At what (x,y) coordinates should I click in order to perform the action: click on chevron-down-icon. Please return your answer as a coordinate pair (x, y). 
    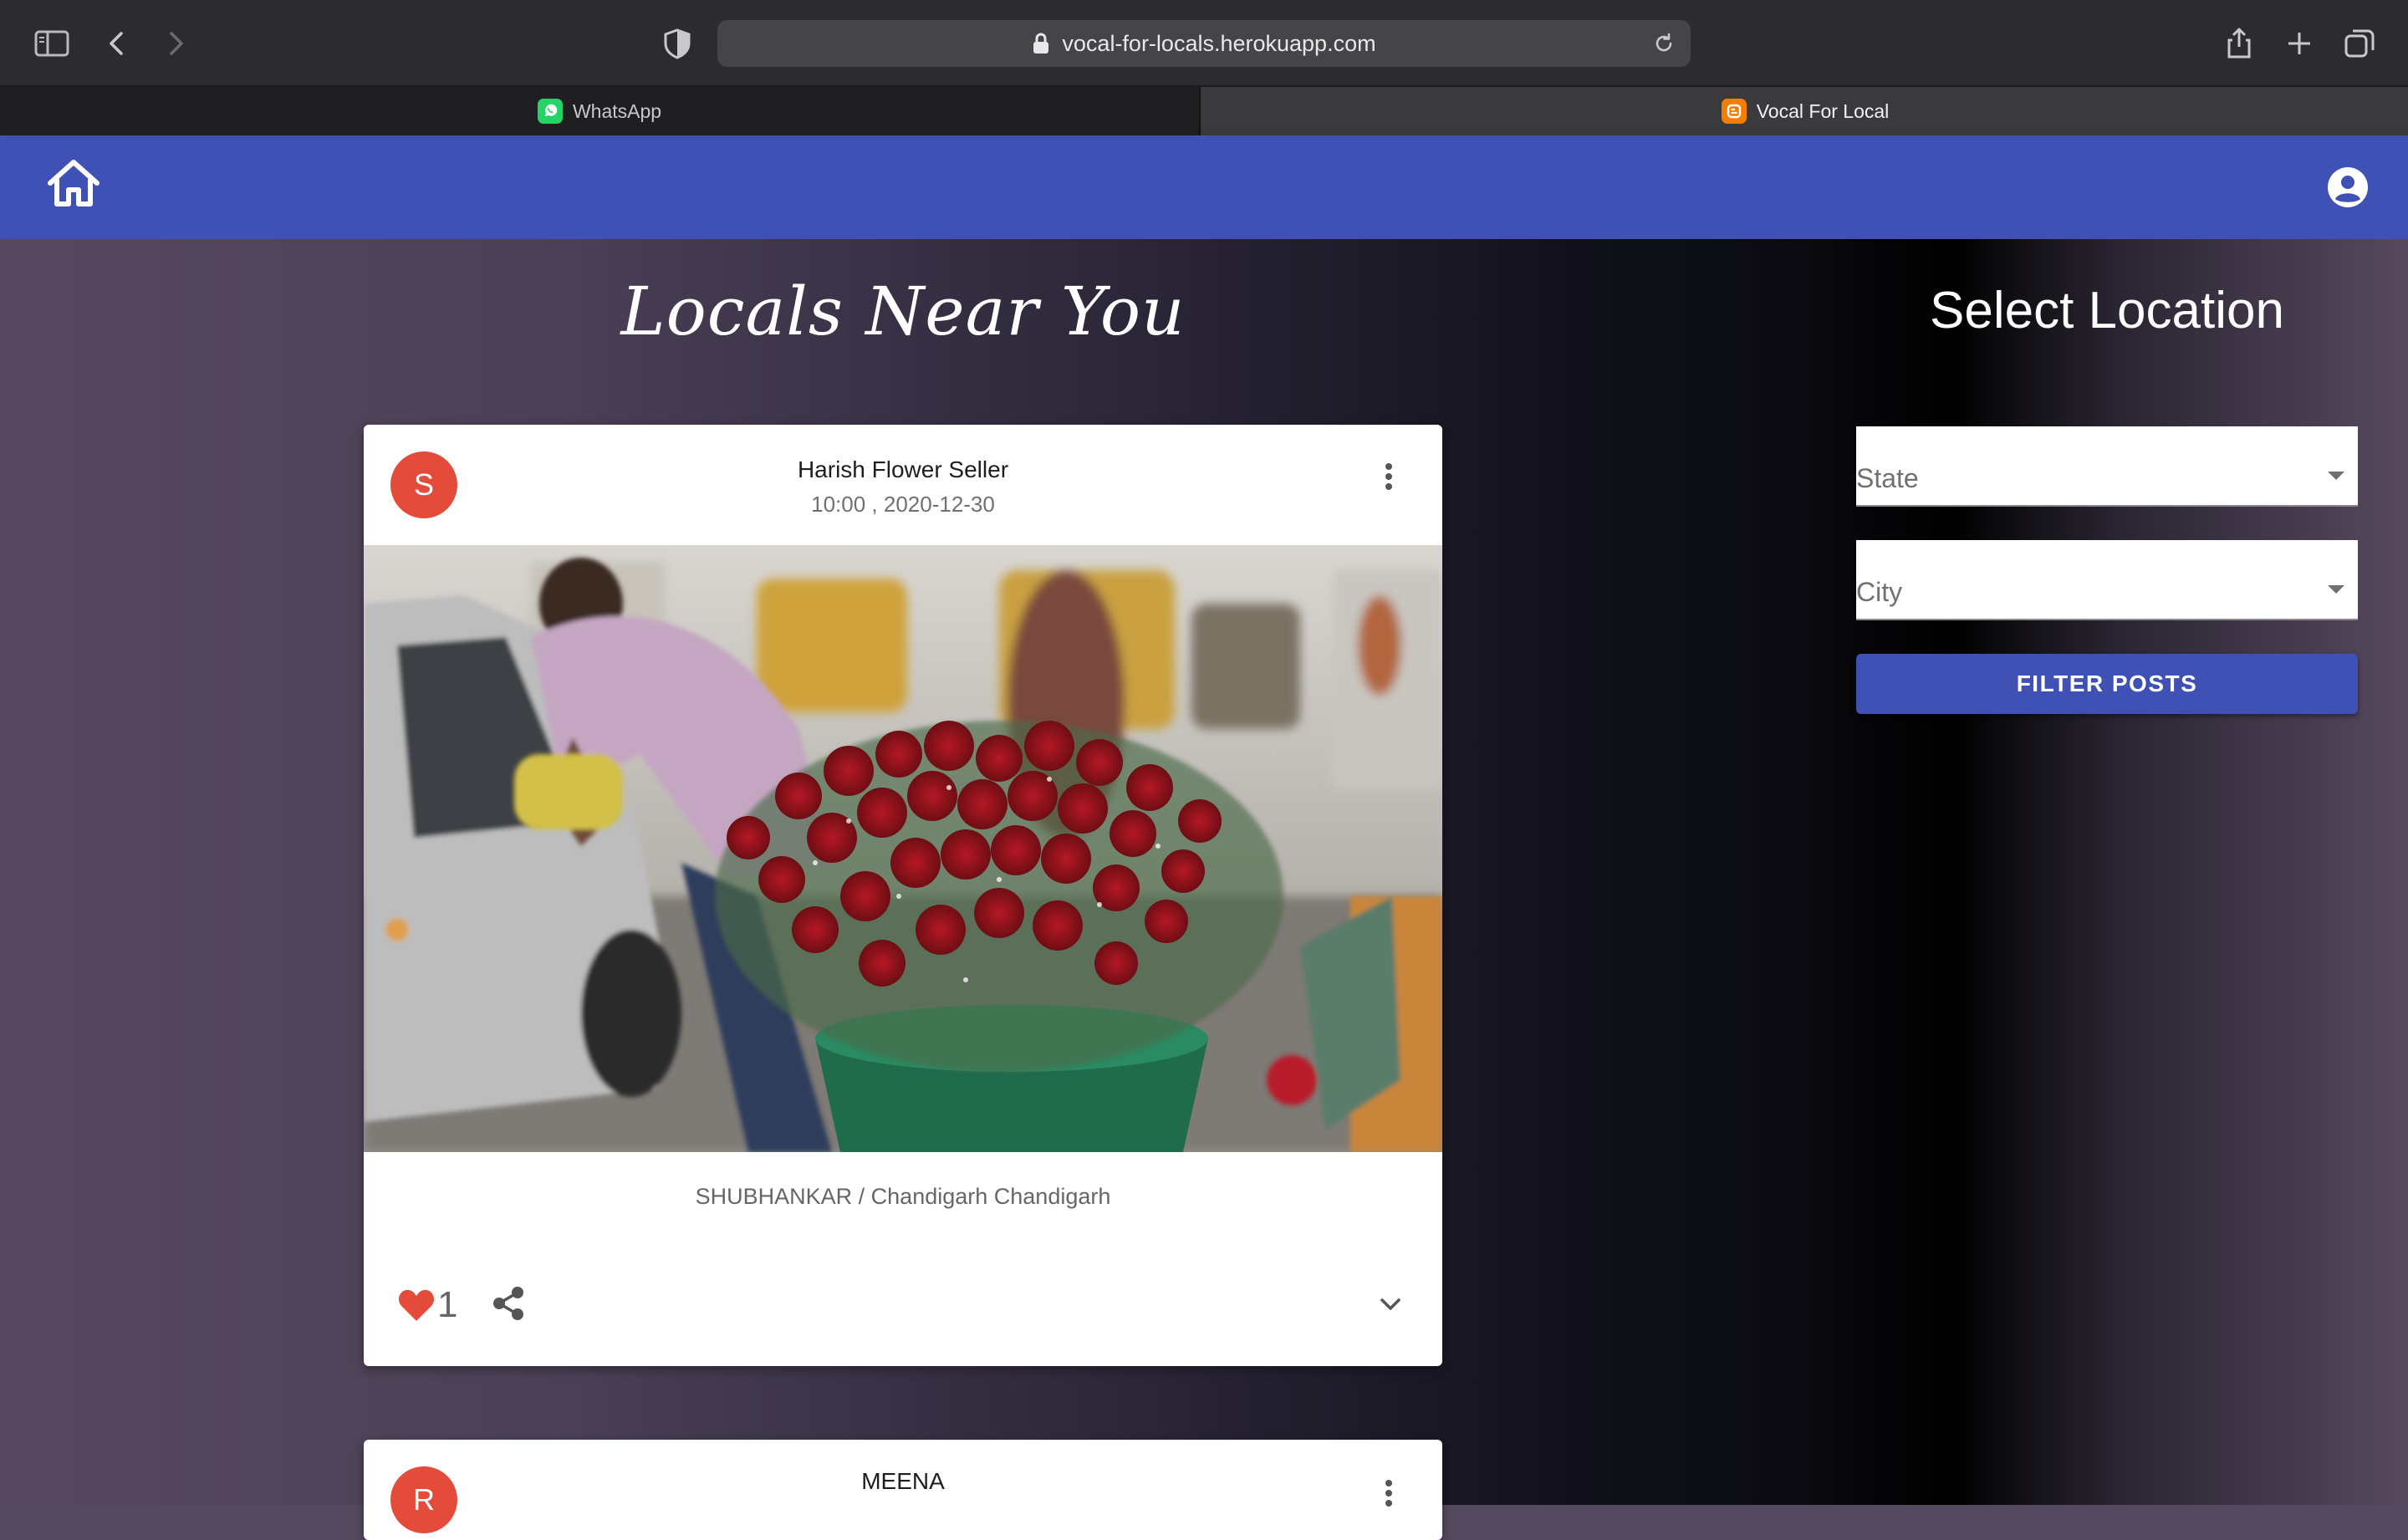
    Looking at the image, I should click on (1390, 1304).